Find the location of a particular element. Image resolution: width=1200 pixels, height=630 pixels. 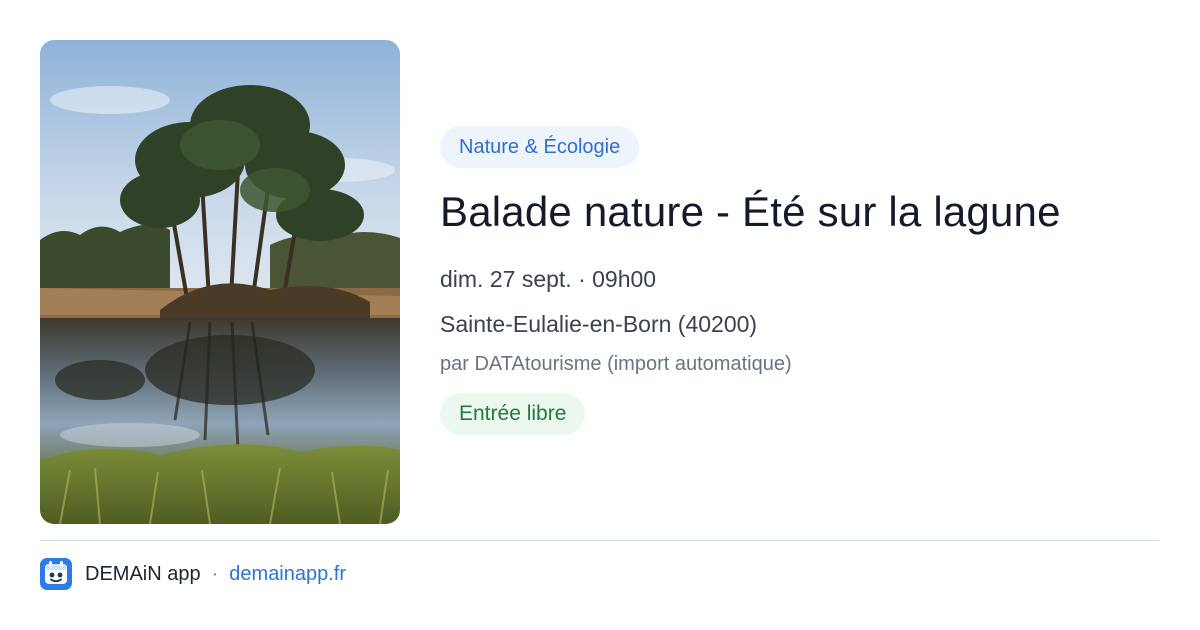

category-chip: Nature & Écologie is located at coordinates (540, 147).